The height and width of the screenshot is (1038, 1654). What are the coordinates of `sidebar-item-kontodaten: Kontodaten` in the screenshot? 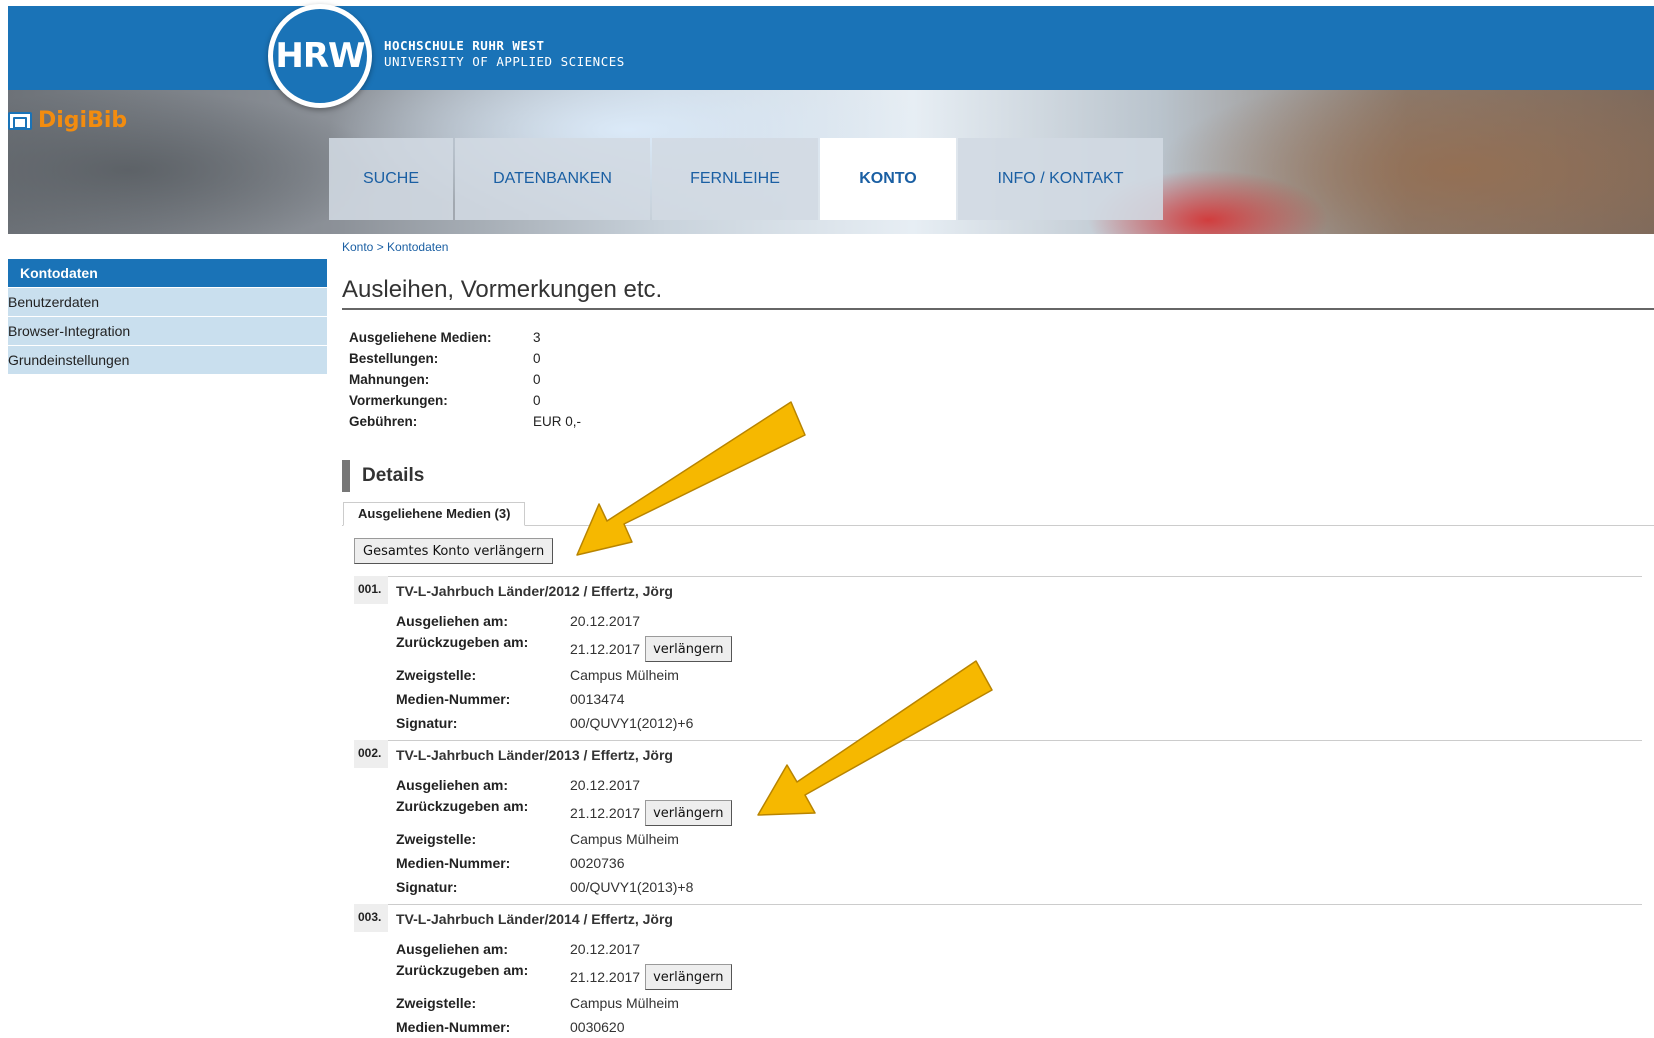 It's located at (167, 273).